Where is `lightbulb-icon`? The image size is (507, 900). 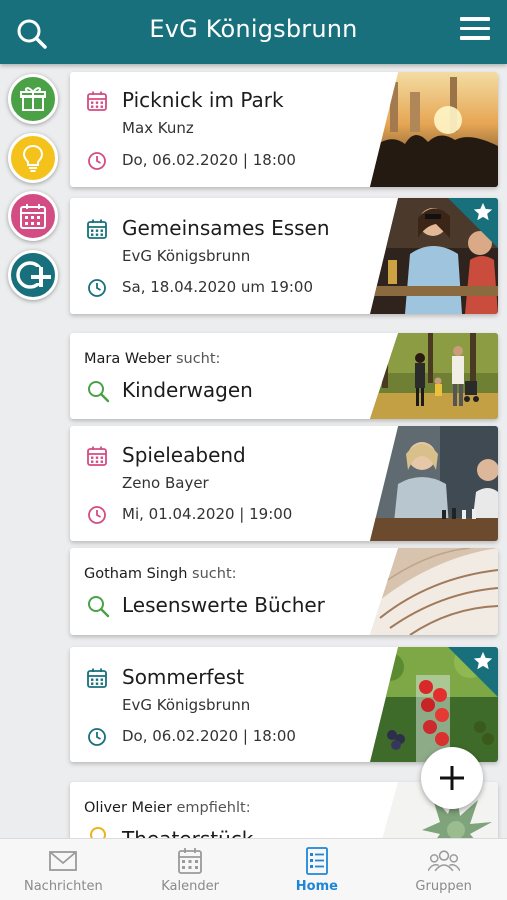
lightbulb-icon is located at coordinates (33, 158).